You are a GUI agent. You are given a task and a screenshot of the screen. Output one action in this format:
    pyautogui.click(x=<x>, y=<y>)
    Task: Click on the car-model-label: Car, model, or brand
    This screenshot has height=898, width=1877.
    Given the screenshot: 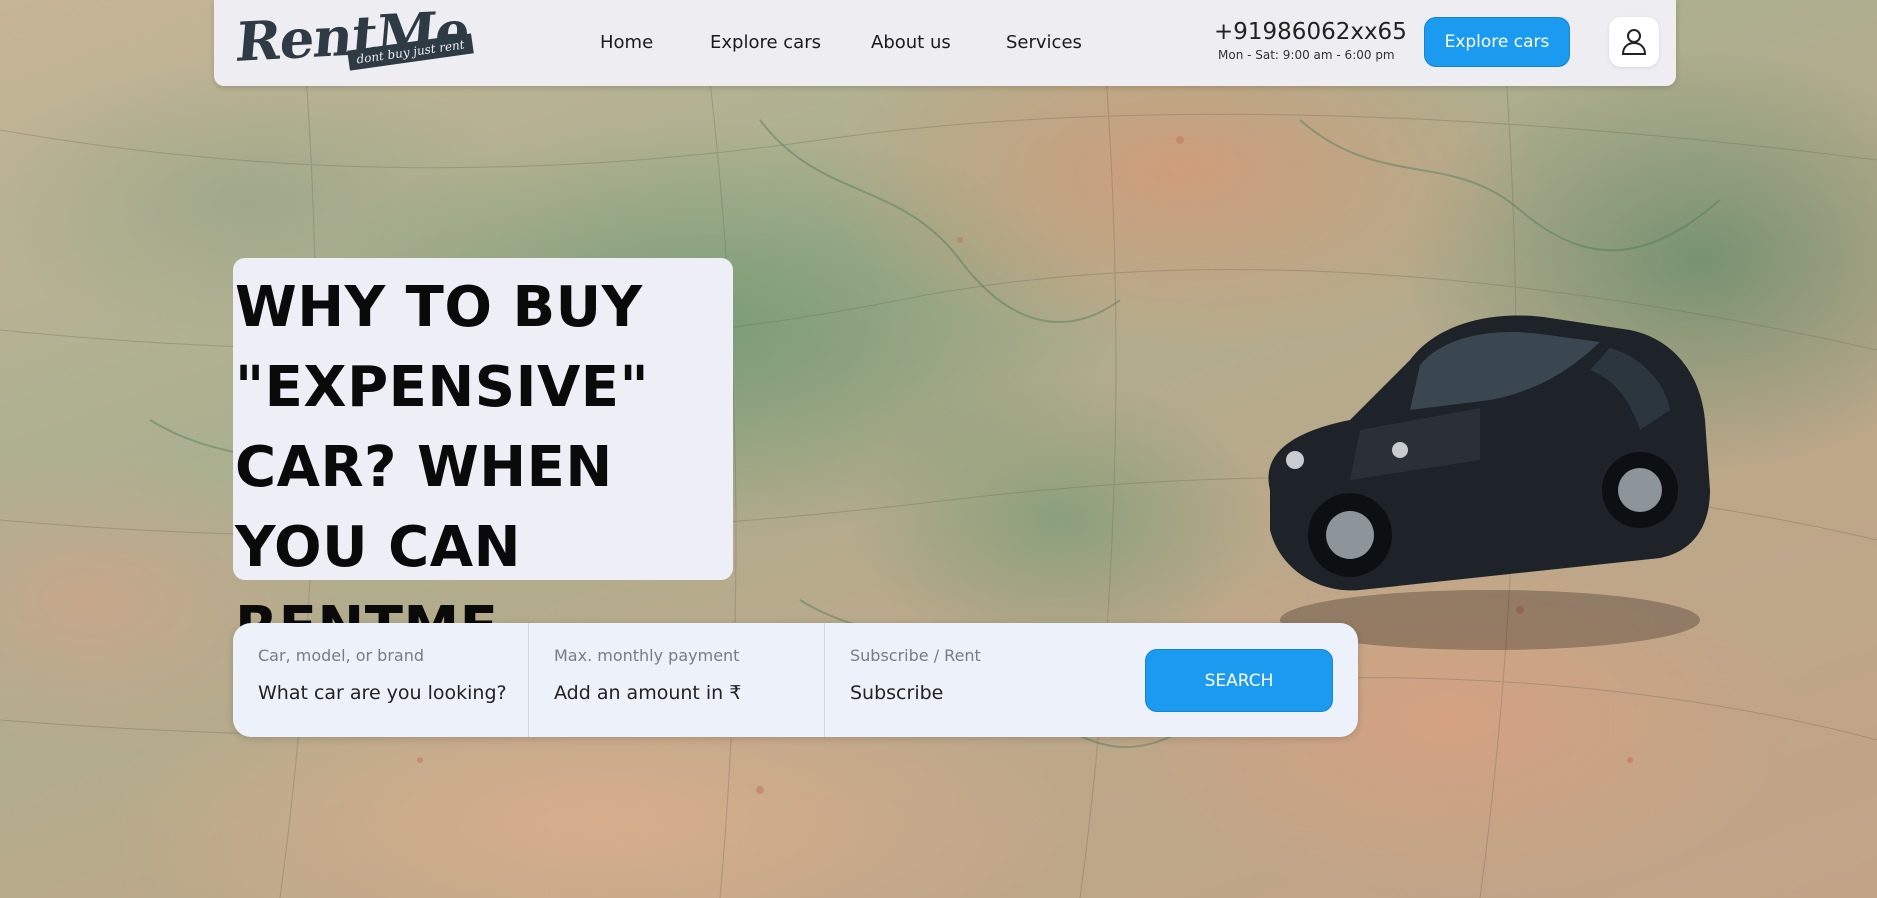 What is the action you would take?
    pyautogui.click(x=341, y=655)
    